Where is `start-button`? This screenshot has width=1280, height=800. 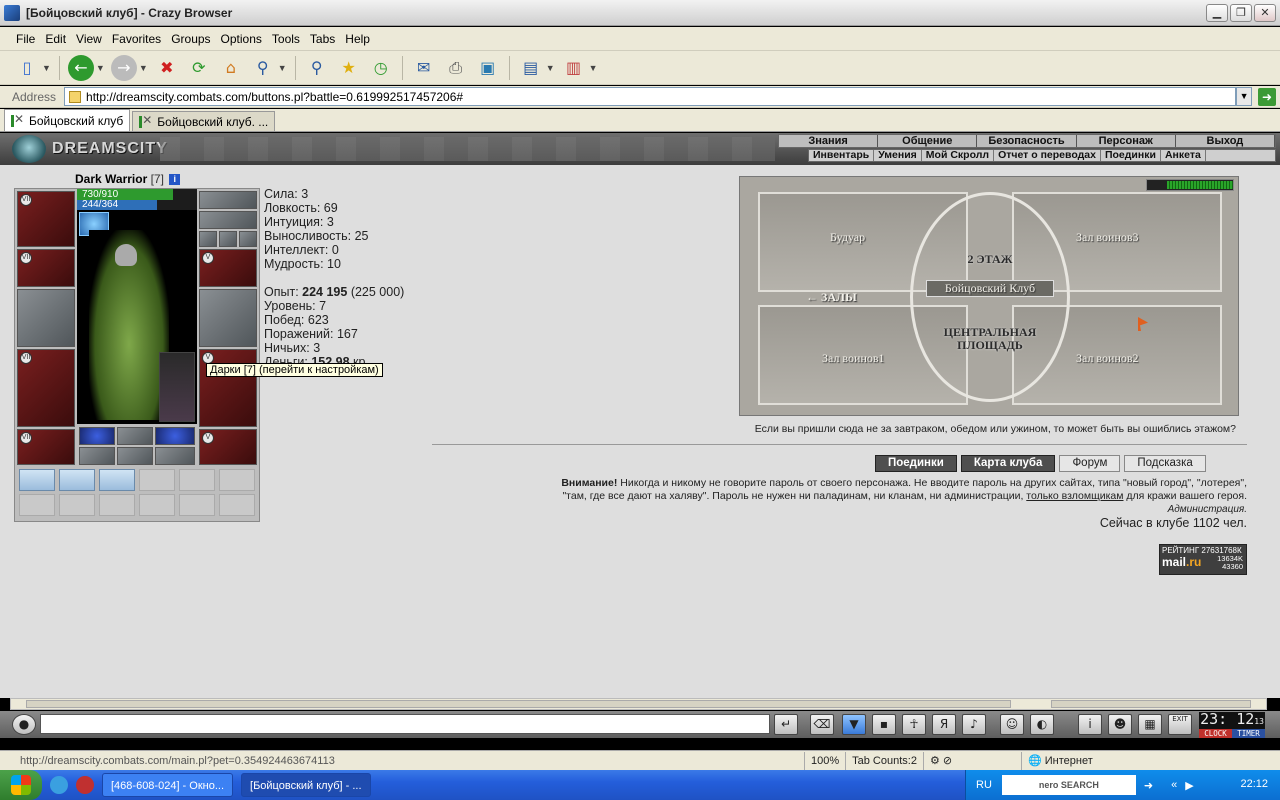
start-button is located at coordinates (21, 785).